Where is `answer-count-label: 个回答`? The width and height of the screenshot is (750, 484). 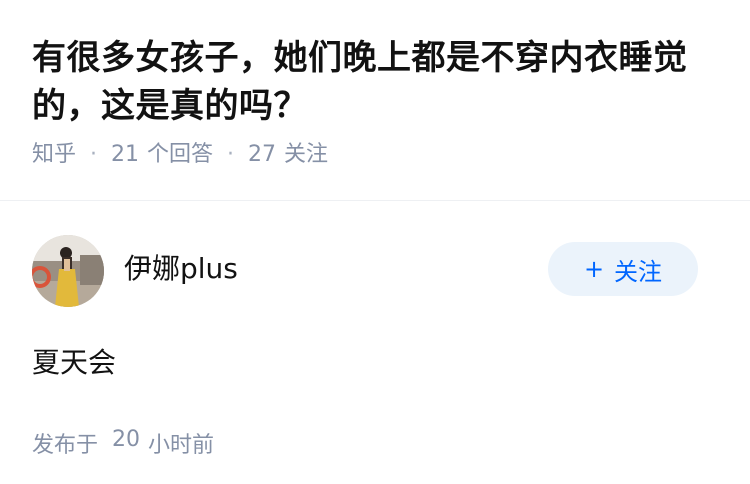
answer-count-label: 个回答 is located at coordinates (180, 155).